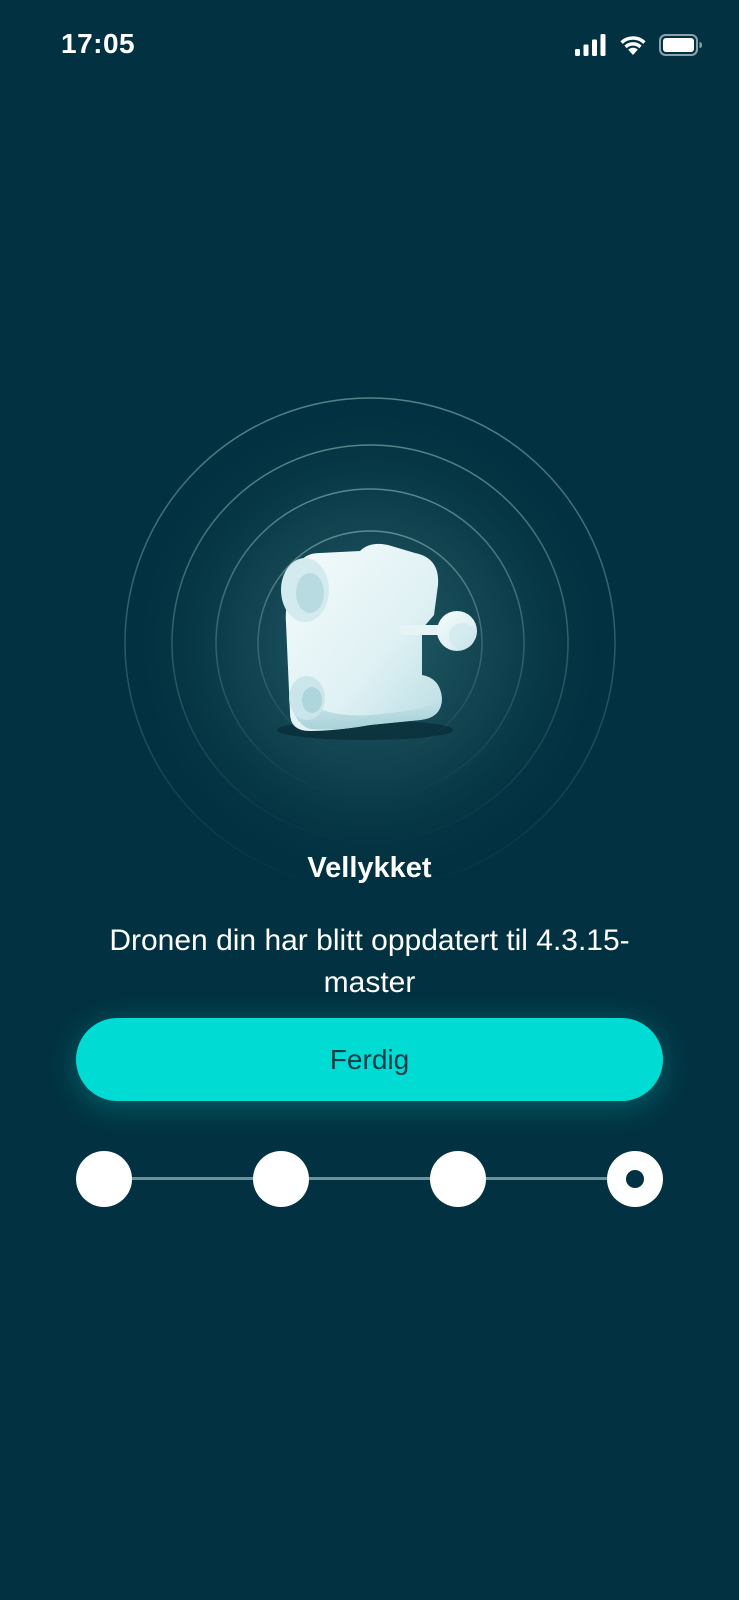  What do you see at coordinates (369, 47) in the screenshot?
I see `status-bar: 17:05` at bounding box center [369, 47].